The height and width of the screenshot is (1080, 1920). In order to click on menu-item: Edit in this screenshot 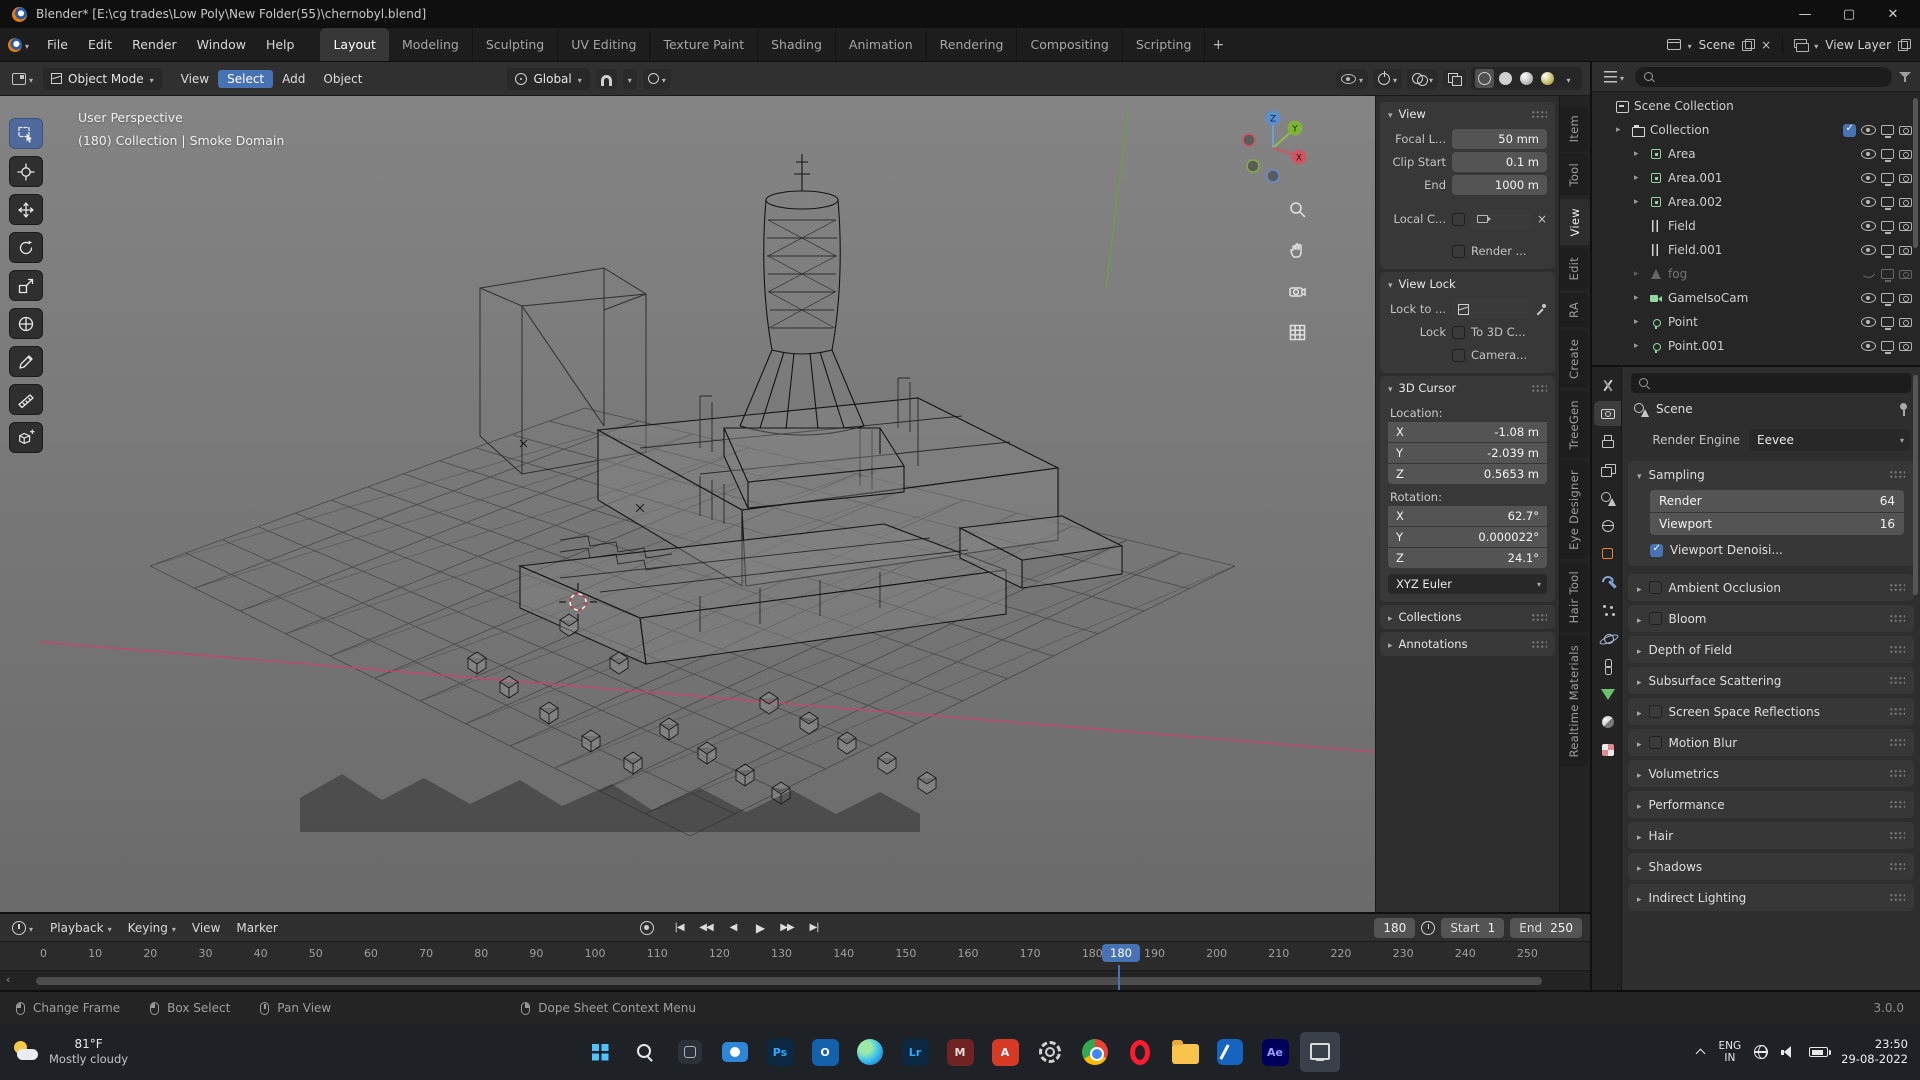, I will do `click(100, 44)`.